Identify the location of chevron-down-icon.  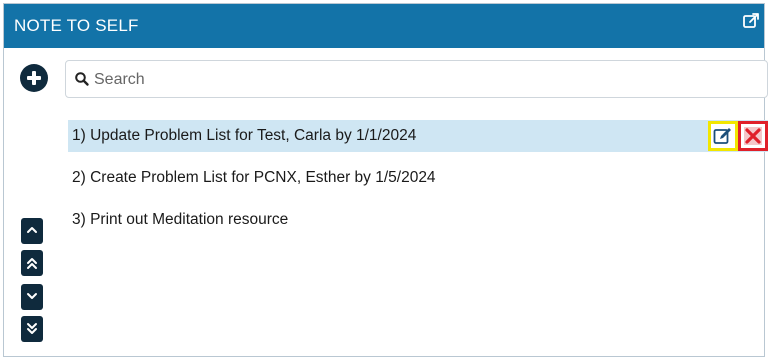
(32, 296).